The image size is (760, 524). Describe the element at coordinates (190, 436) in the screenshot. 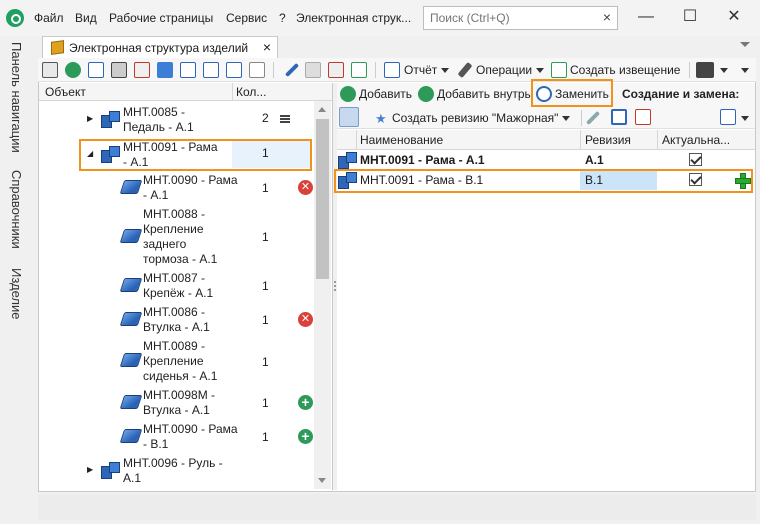

I see `tree-row-label: МНТ.0090 - Рама - В.1` at that location.